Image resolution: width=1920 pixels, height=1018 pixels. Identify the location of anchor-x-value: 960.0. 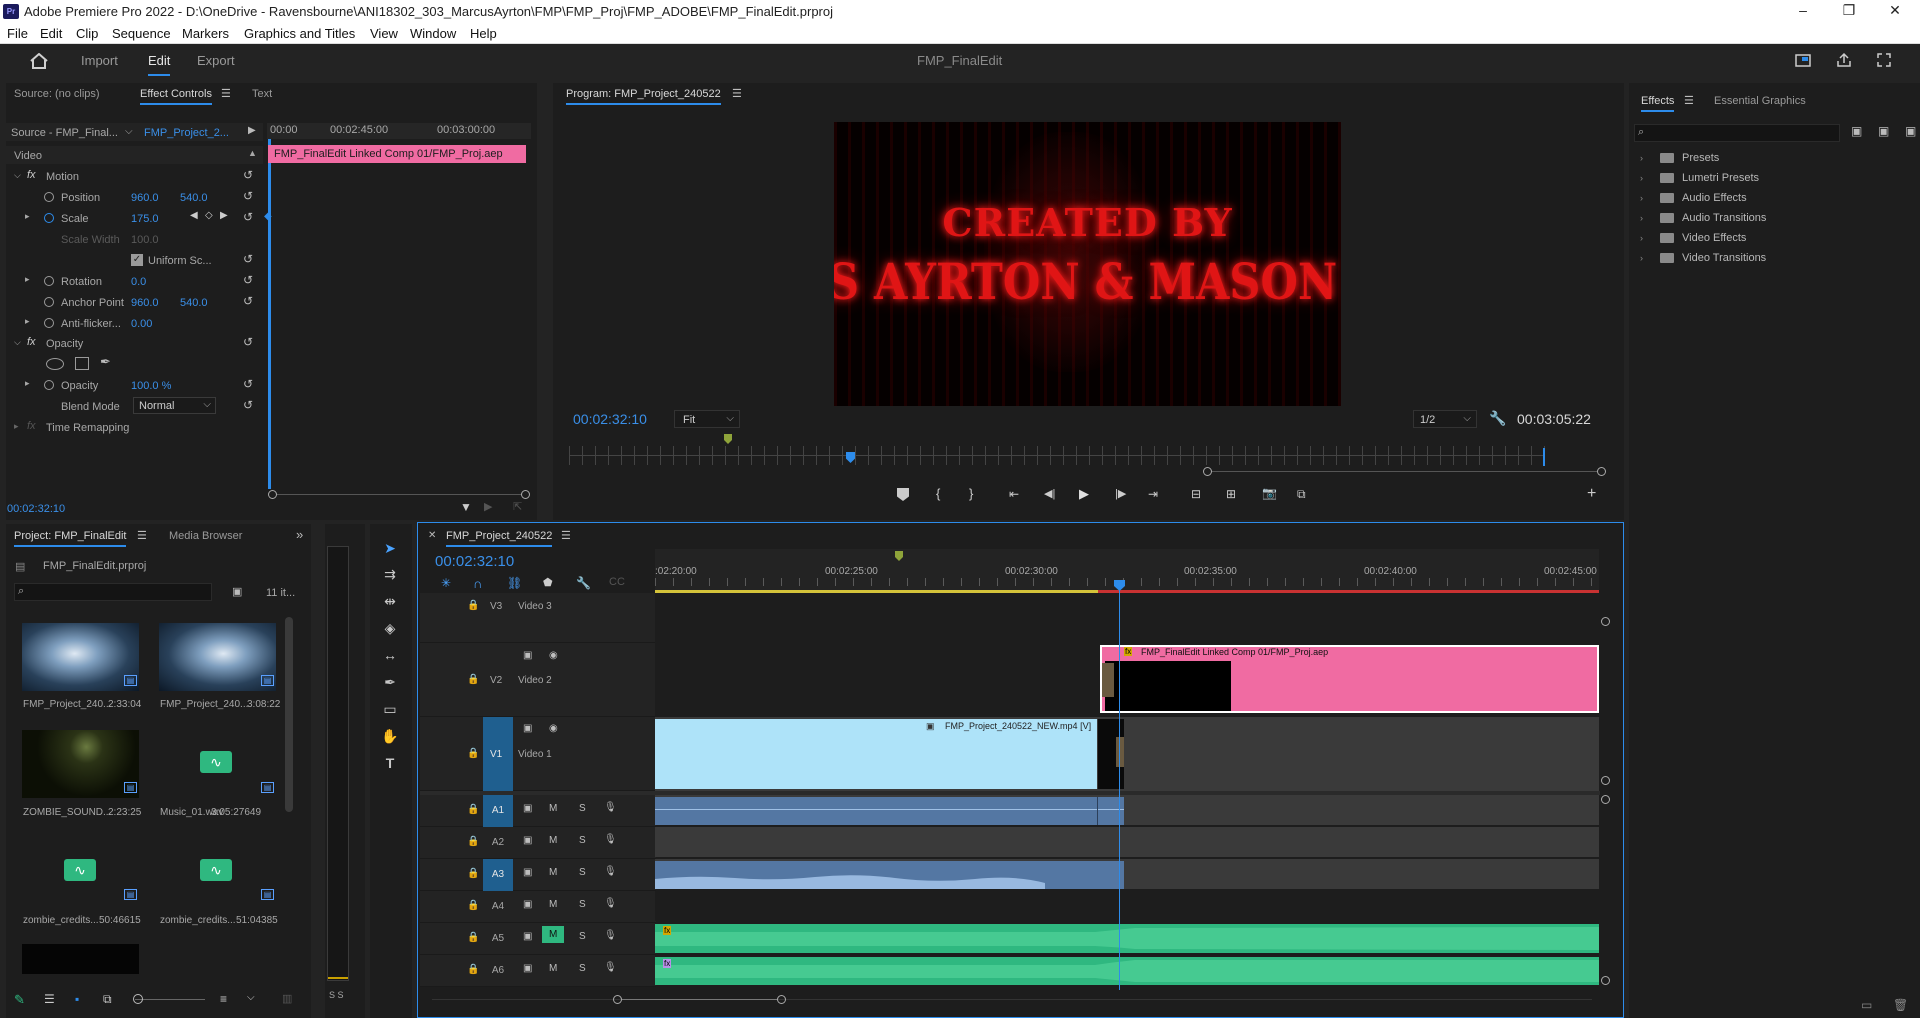
(145, 303).